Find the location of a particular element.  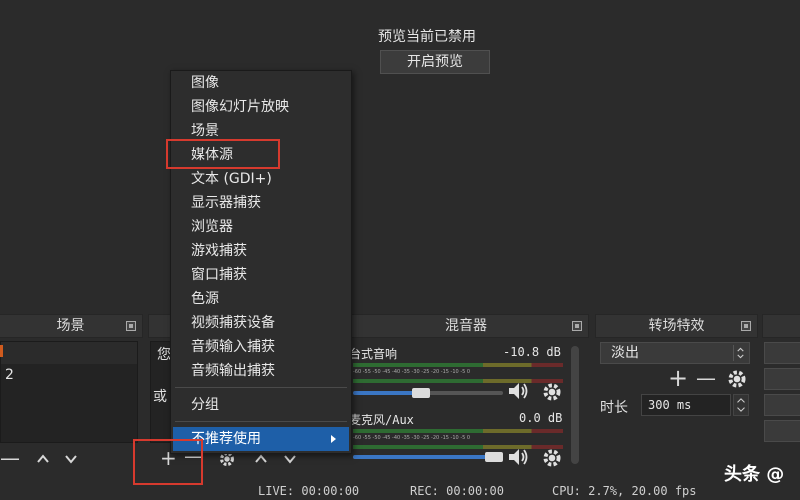

duration-label: 时长 is located at coordinates (614, 408).